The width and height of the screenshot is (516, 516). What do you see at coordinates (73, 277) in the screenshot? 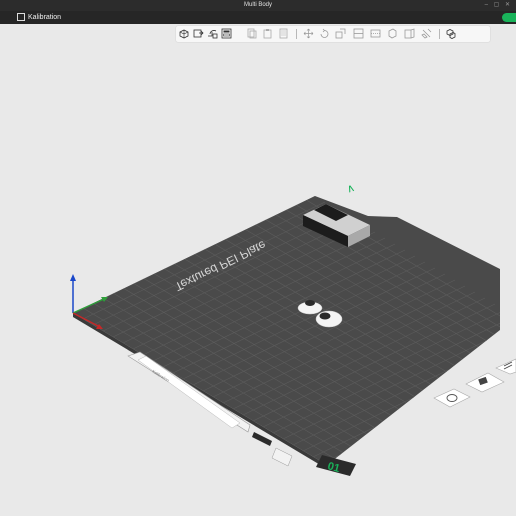
I see `axis-z-arrow` at bounding box center [73, 277].